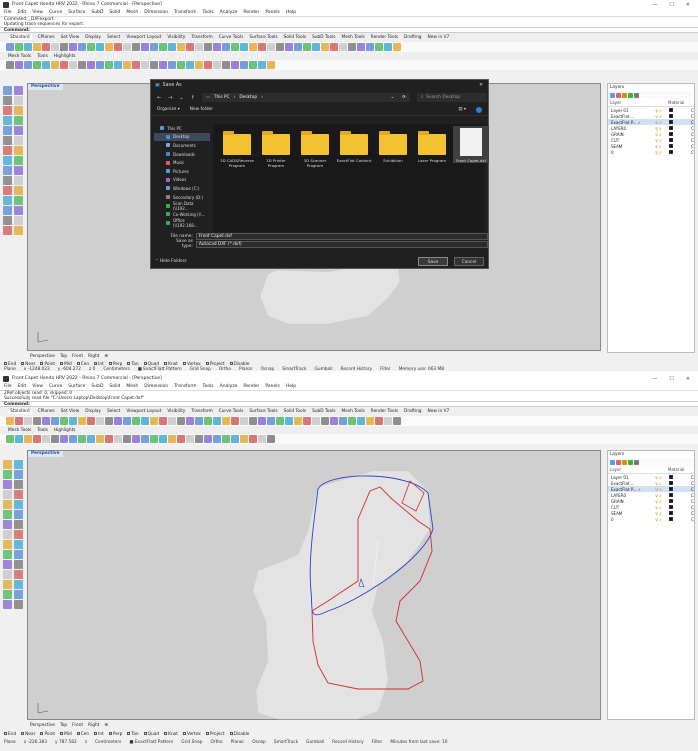 The height and width of the screenshot is (751, 698). What do you see at coordinates (113, 37) in the screenshot?
I see `toolbar-tab: Select` at bounding box center [113, 37].